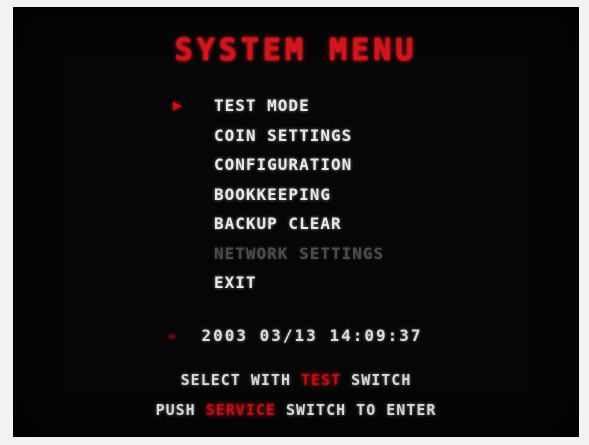 The height and width of the screenshot is (445, 589). I want to click on menu-item-test-mode: ▶ TEST MODE, so click(333, 106).